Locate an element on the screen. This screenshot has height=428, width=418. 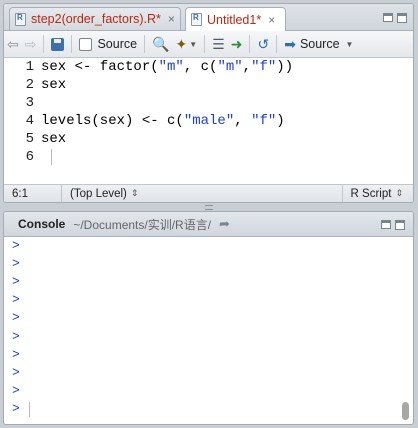
code-line: 1 sex <- factor("m", c("m","f")) is located at coordinates (149, 67).